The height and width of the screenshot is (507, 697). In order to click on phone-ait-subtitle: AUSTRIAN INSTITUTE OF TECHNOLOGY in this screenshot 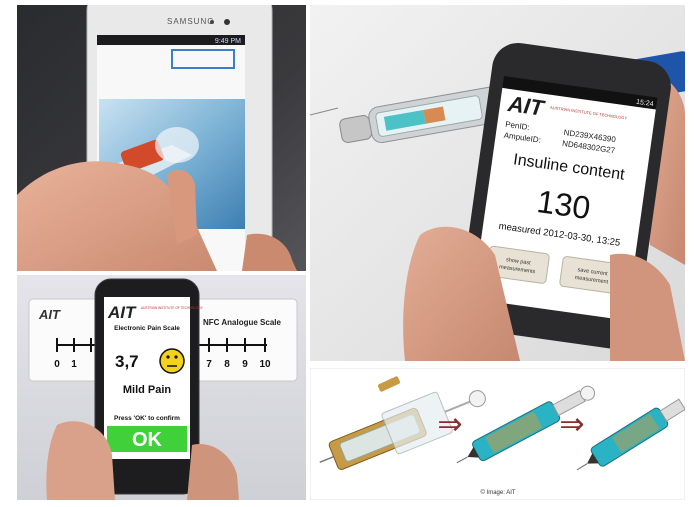, I will do `click(172, 308)`.